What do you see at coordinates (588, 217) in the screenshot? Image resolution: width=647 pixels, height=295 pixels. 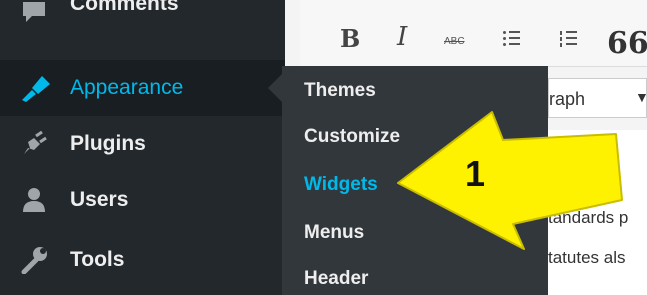 I see `content-line: tandards p` at bounding box center [588, 217].